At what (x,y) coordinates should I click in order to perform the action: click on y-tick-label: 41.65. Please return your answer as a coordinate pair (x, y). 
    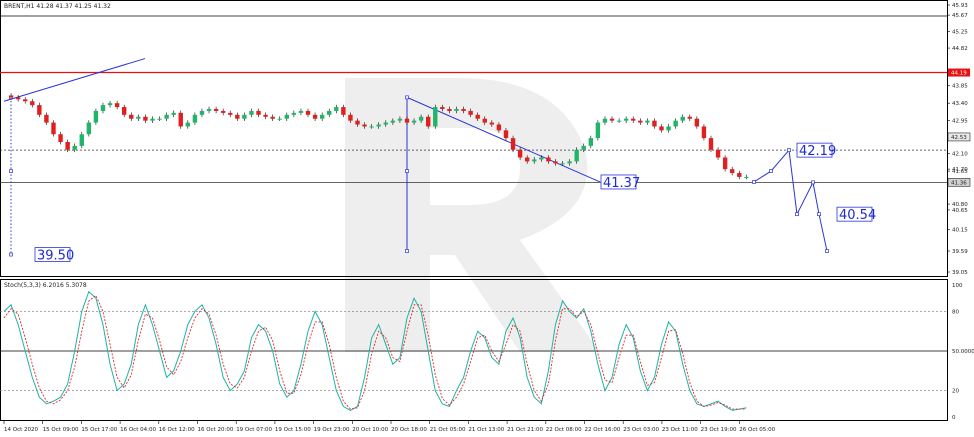
    Looking at the image, I should click on (960, 172).